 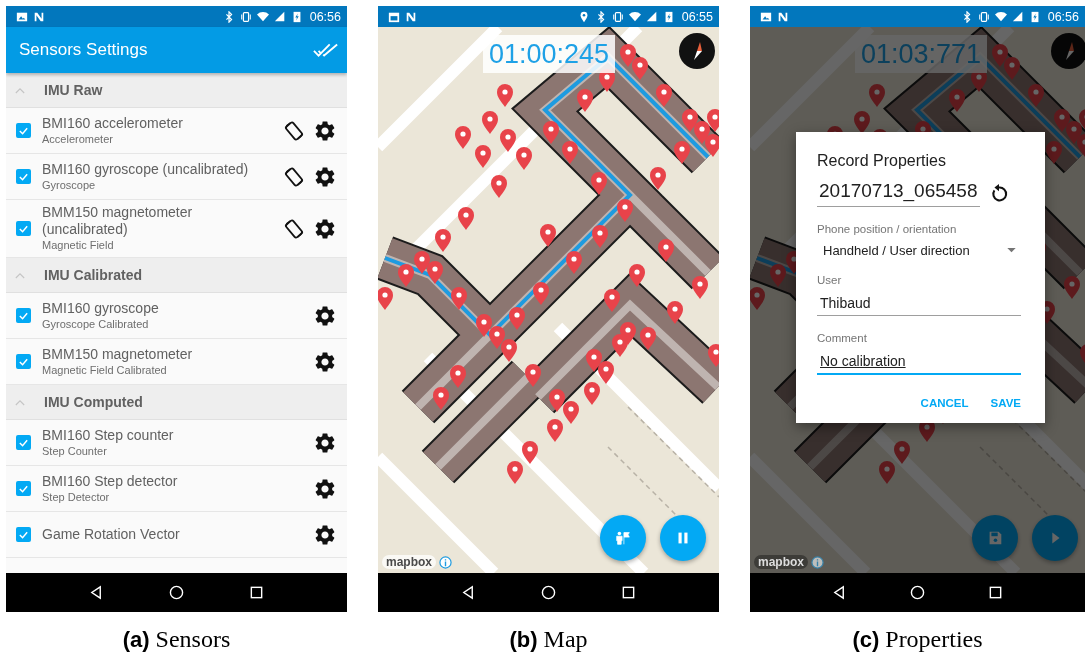 What do you see at coordinates (78, 139) in the screenshot?
I see `sensor-type: Accelerometer` at bounding box center [78, 139].